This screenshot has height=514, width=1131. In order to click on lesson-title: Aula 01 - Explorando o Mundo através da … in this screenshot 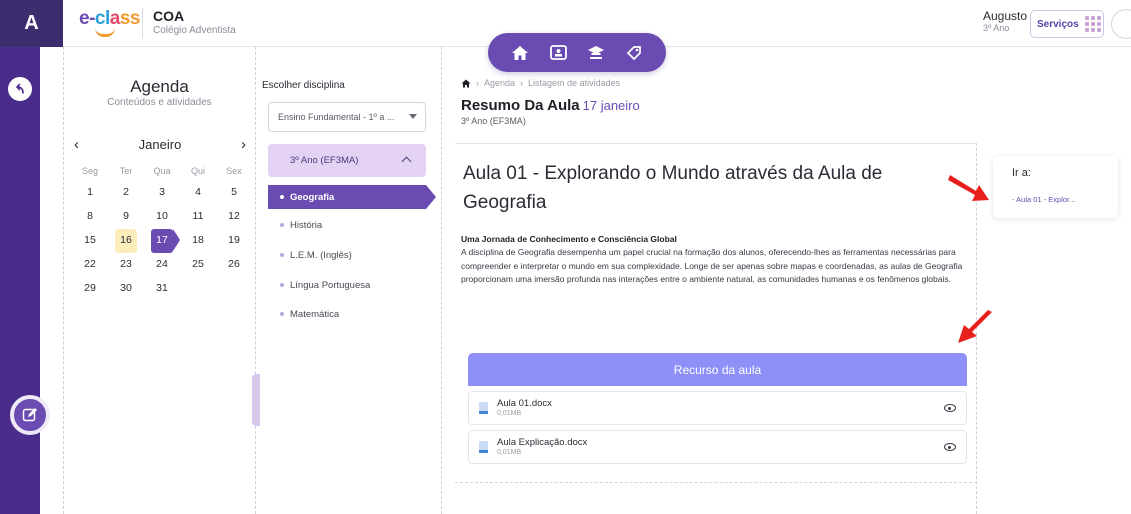, I will do `click(673, 188)`.